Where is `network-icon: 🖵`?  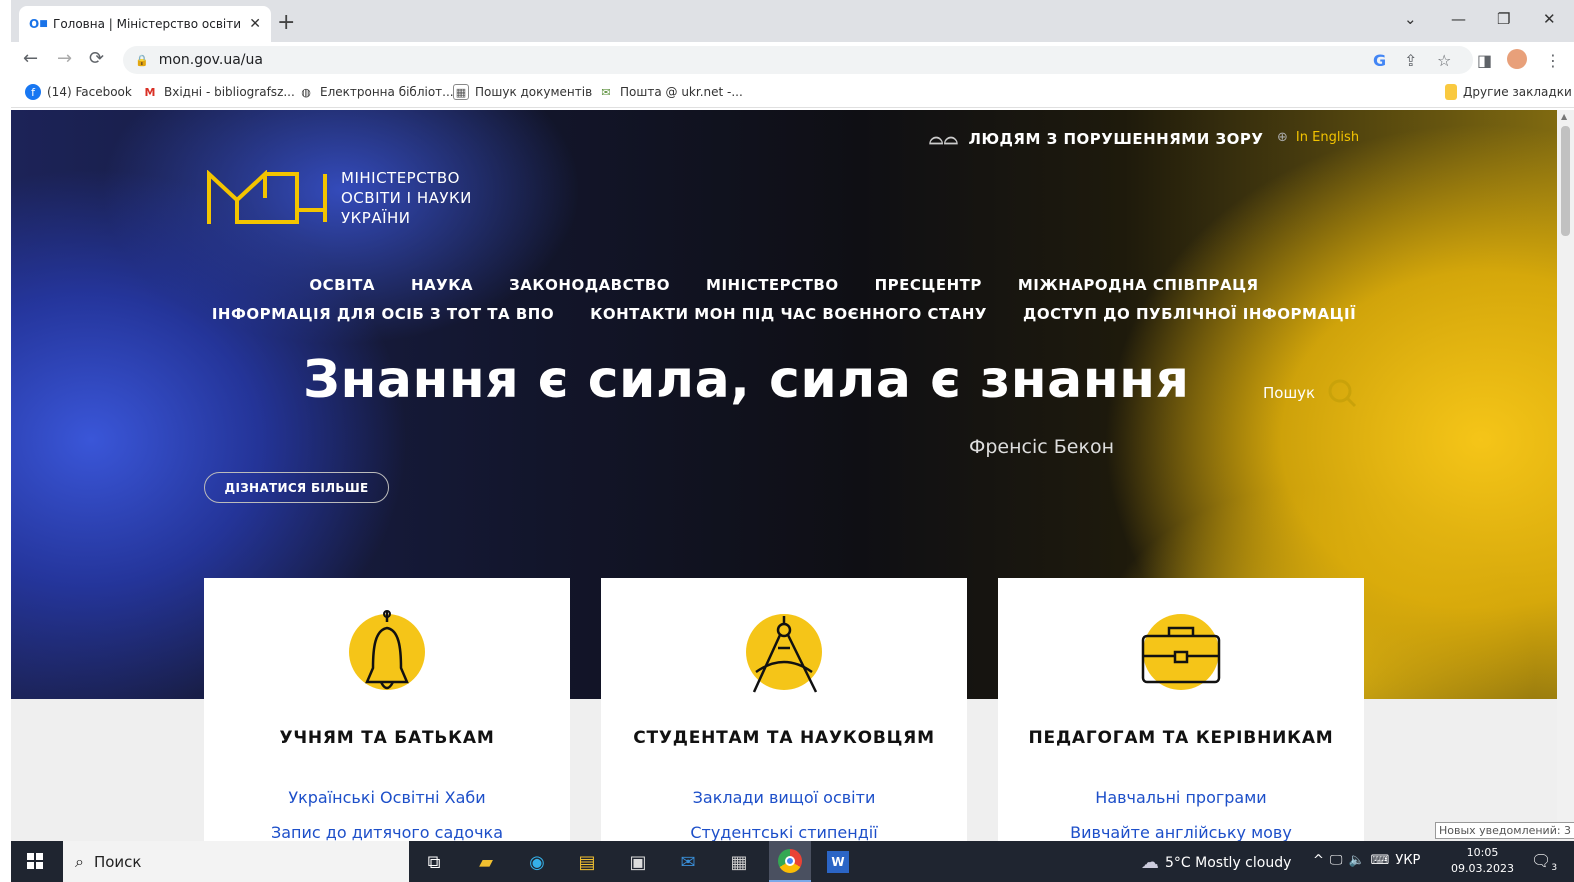
network-icon: 🖵 is located at coordinates (1336, 860).